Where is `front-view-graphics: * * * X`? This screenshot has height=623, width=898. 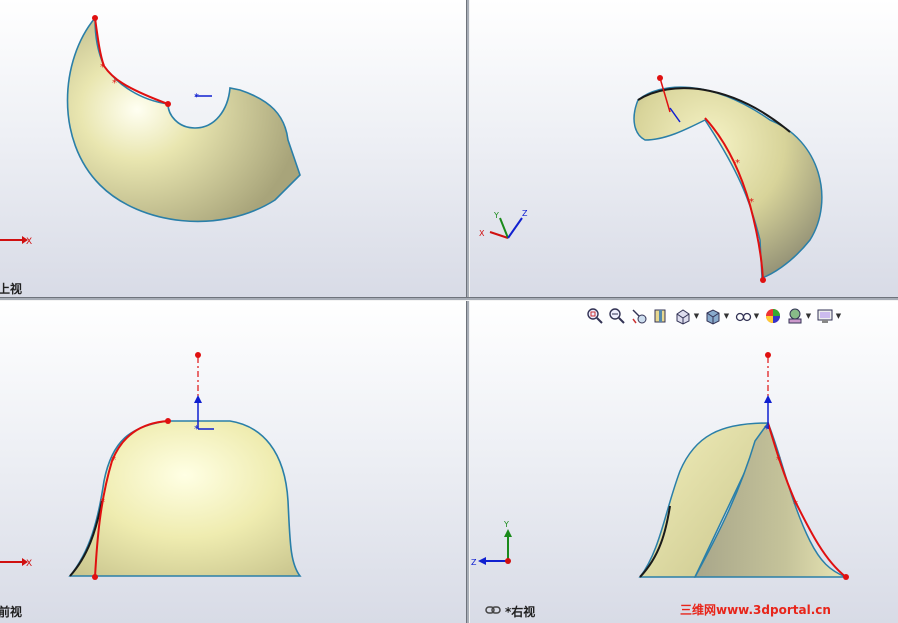
front-view-graphics: * * * X is located at coordinates (151, 466).